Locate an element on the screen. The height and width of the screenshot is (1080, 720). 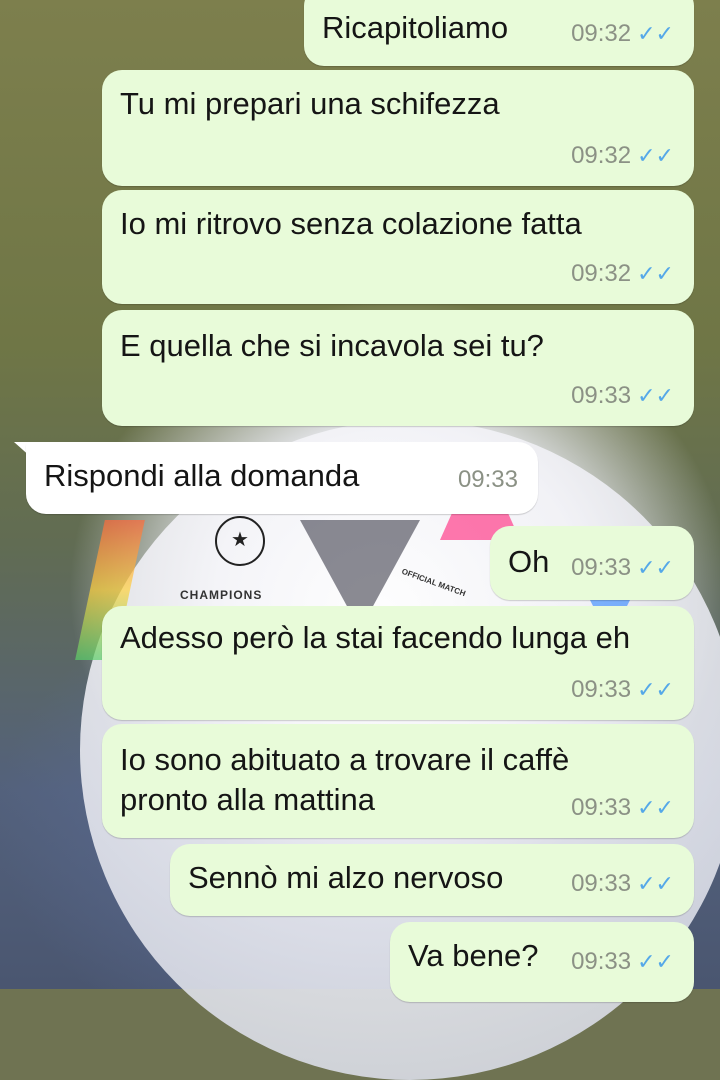
message-bubble-incoming: Rispondi alla domanda 09:33 is located at coordinates (282, 478).